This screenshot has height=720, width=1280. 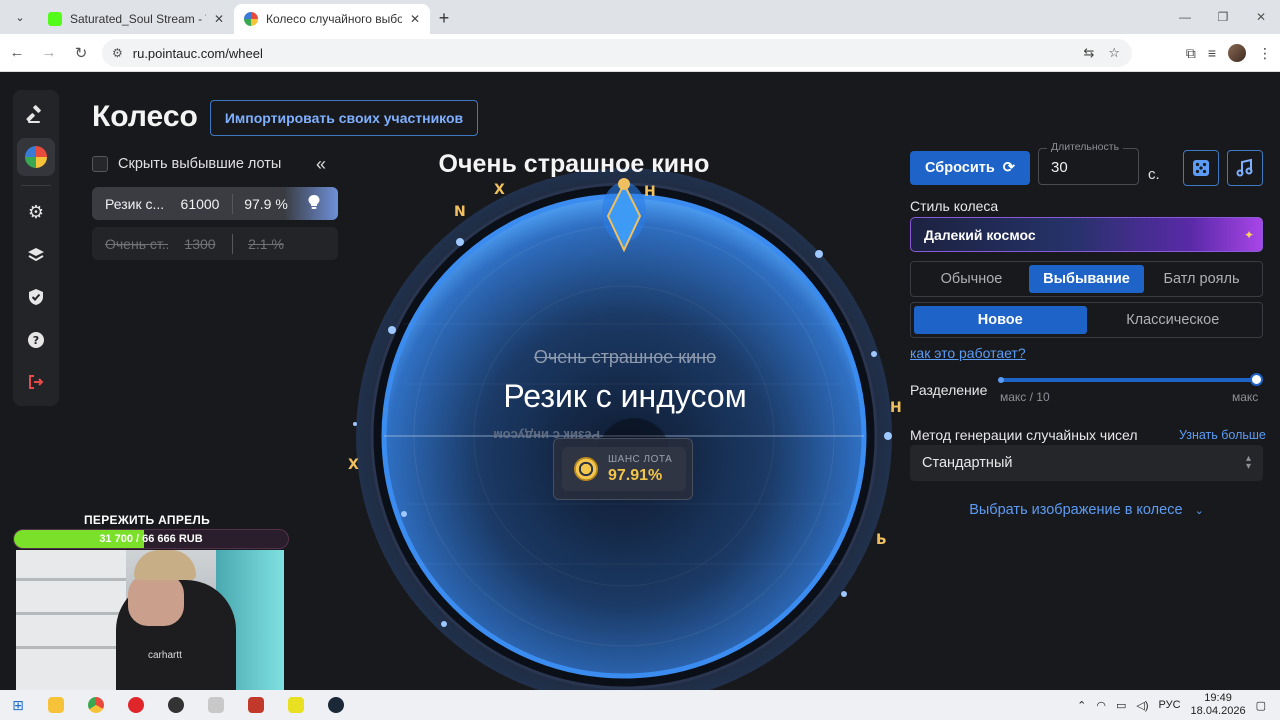 I want to click on reload-icon: ↻, so click(x=81, y=53).